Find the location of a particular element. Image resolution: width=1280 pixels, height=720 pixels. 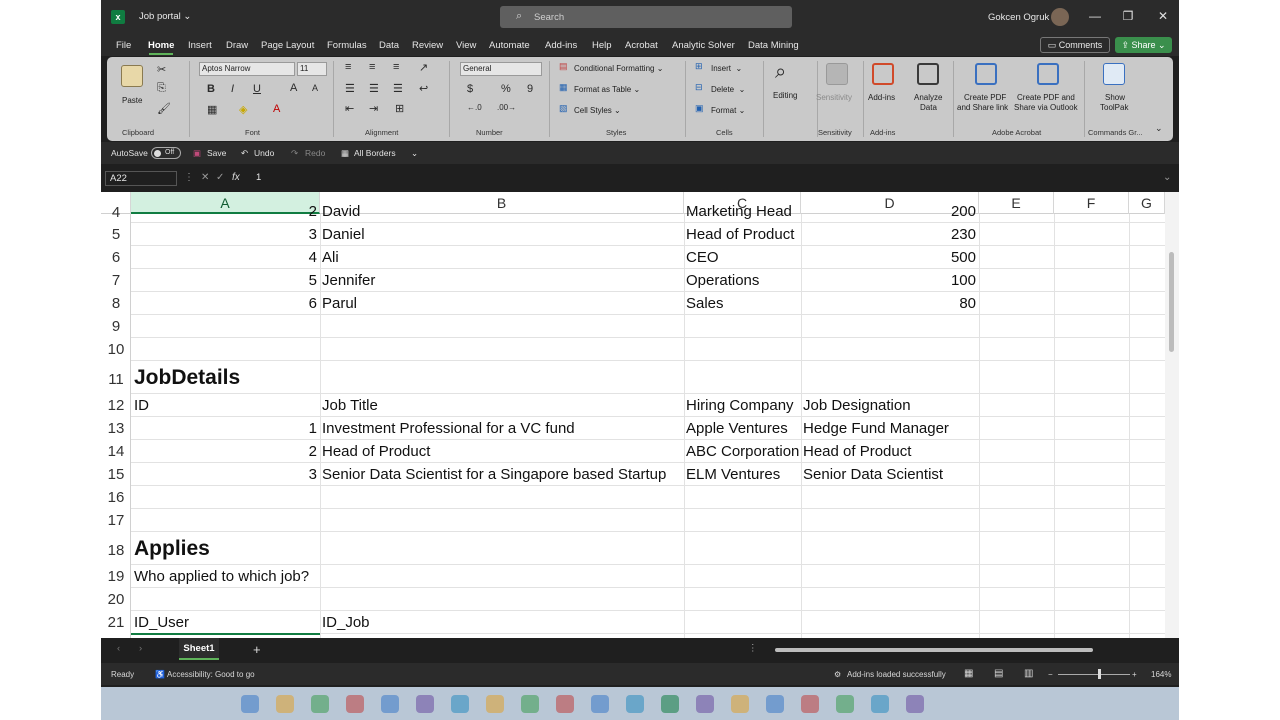

format-as-table-icon: ▦ is located at coordinates (563, 87).